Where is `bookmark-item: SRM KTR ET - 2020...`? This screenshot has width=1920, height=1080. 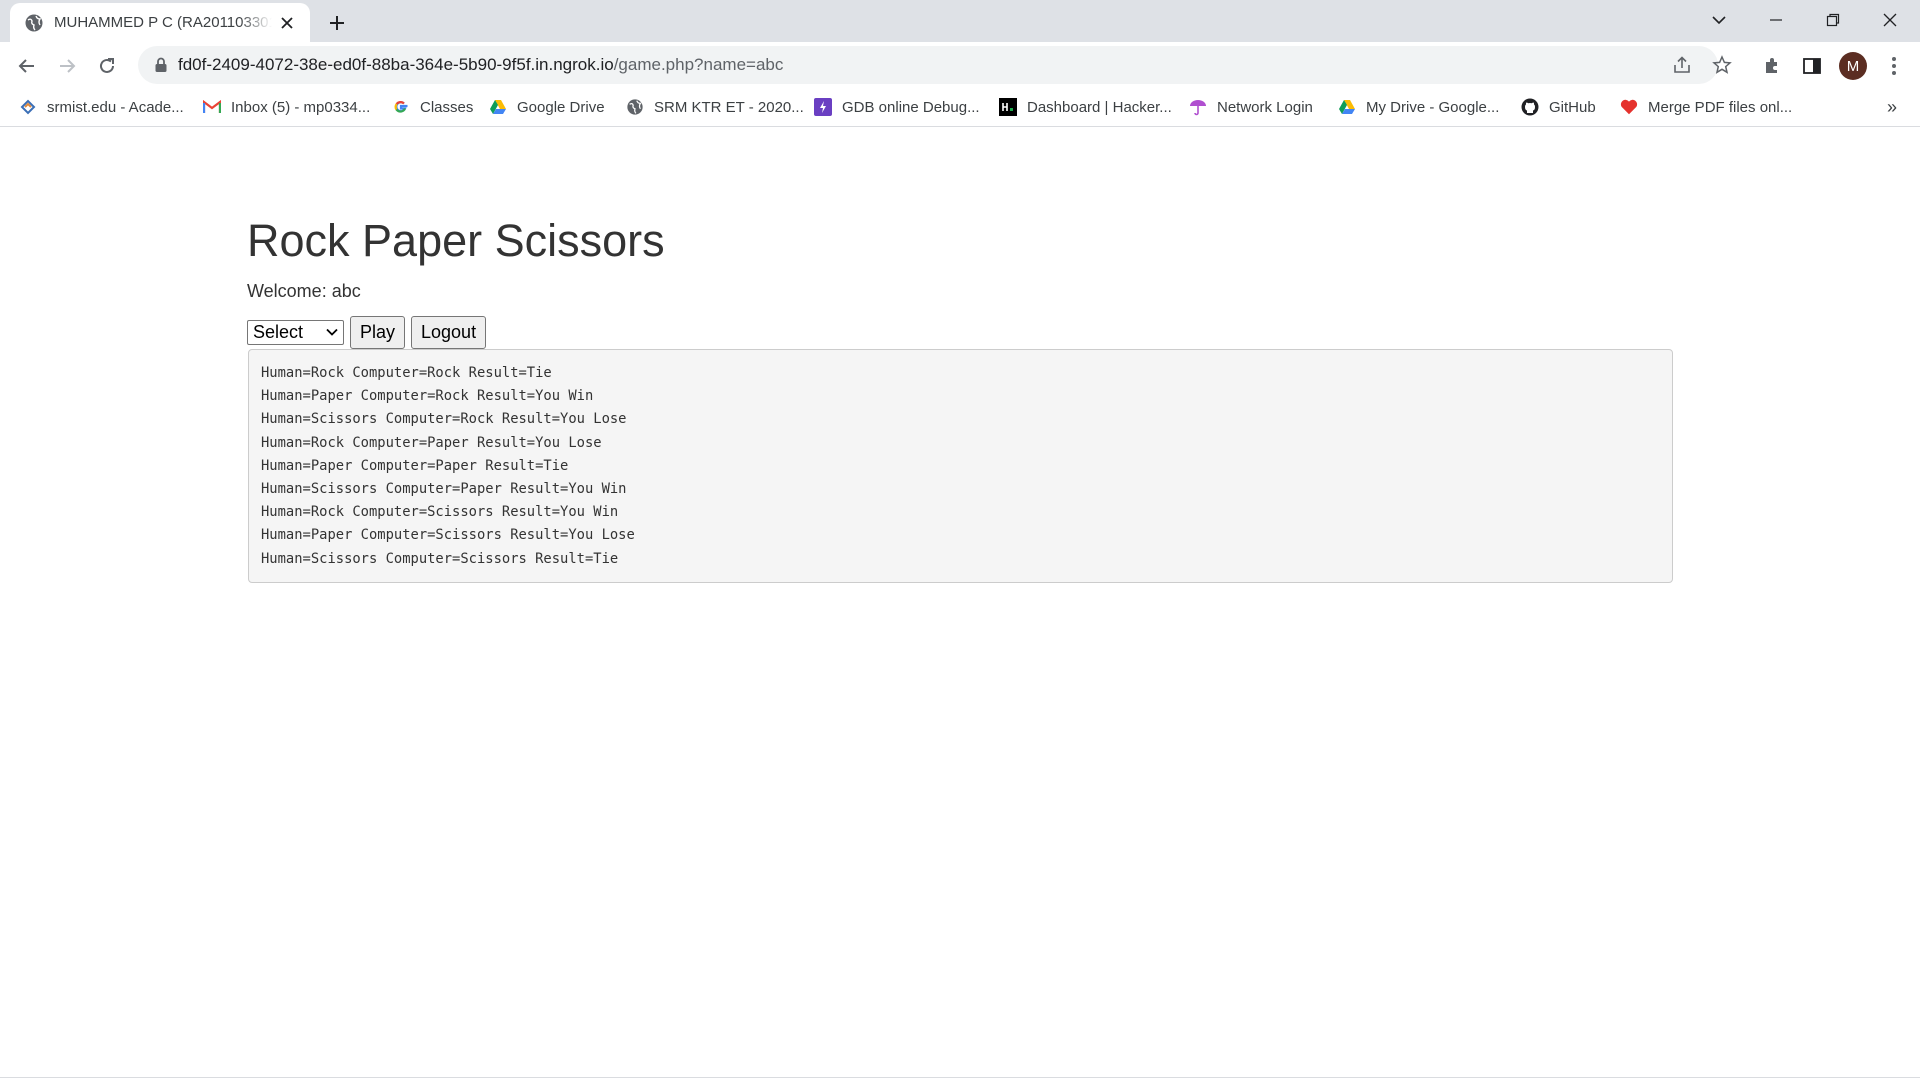 bookmark-item: SRM KTR ET - 2020... is located at coordinates (715, 107).